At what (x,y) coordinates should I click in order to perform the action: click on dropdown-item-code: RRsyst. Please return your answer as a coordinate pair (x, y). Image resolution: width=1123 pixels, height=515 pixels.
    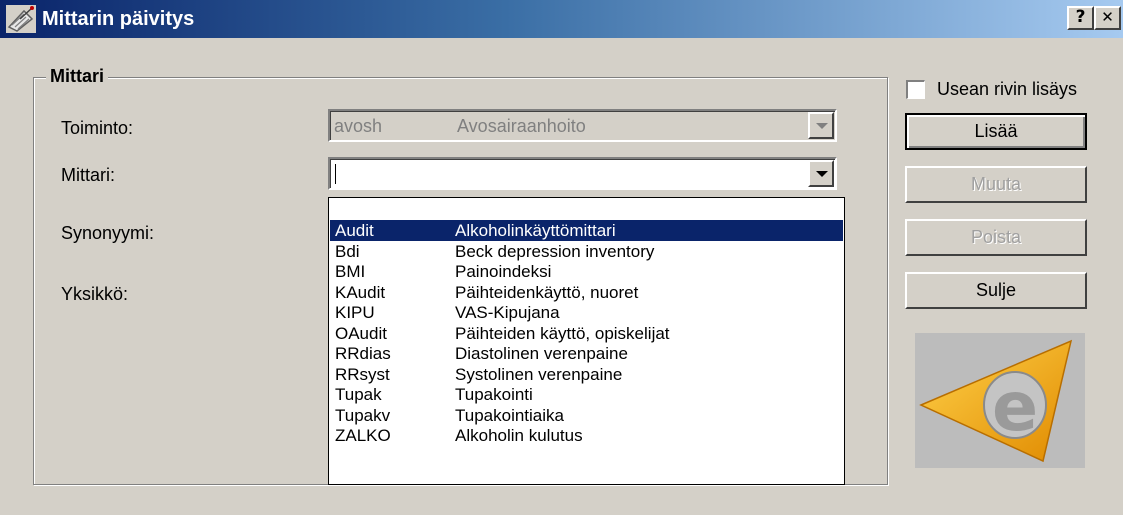
    Looking at the image, I should click on (362, 374).